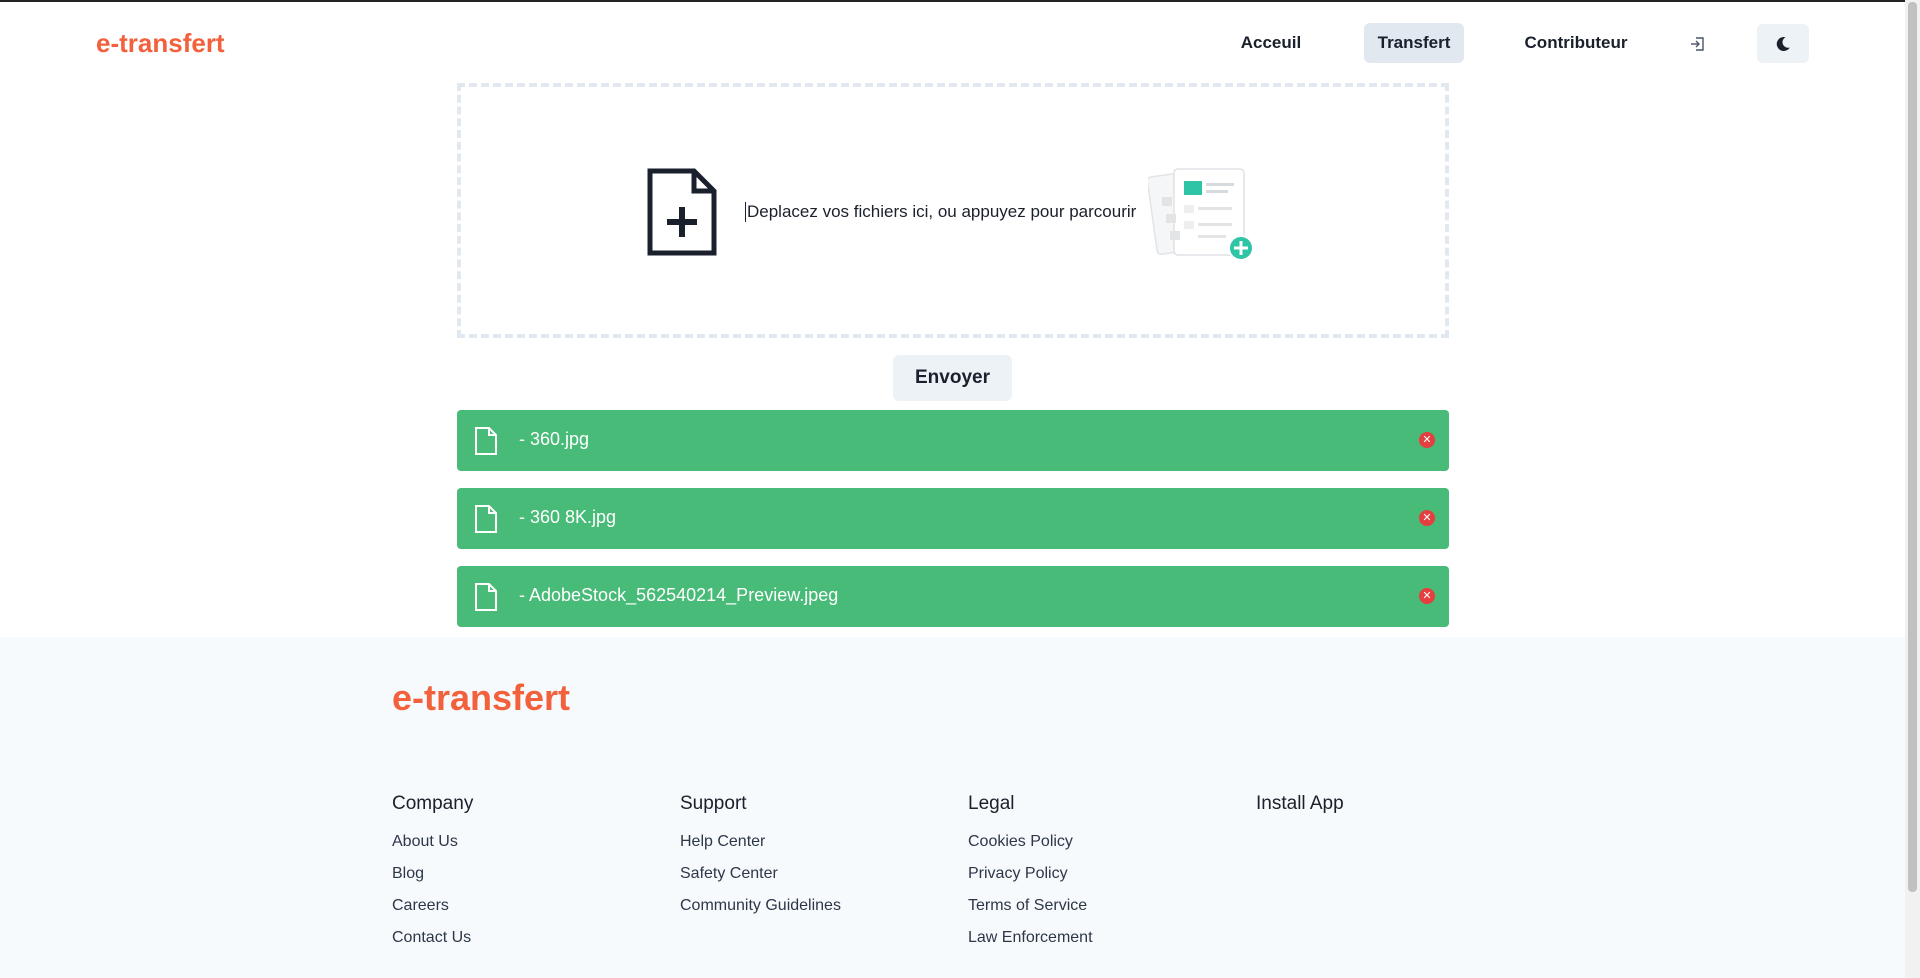  I want to click on footer-link-privacy-policy: Privacy Policy, so click(1098, 873).